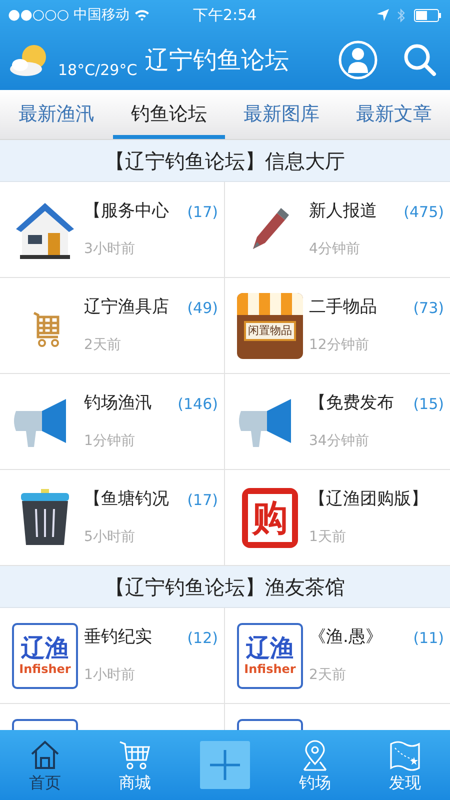  I want to click on search-icon, so click(420, 60).